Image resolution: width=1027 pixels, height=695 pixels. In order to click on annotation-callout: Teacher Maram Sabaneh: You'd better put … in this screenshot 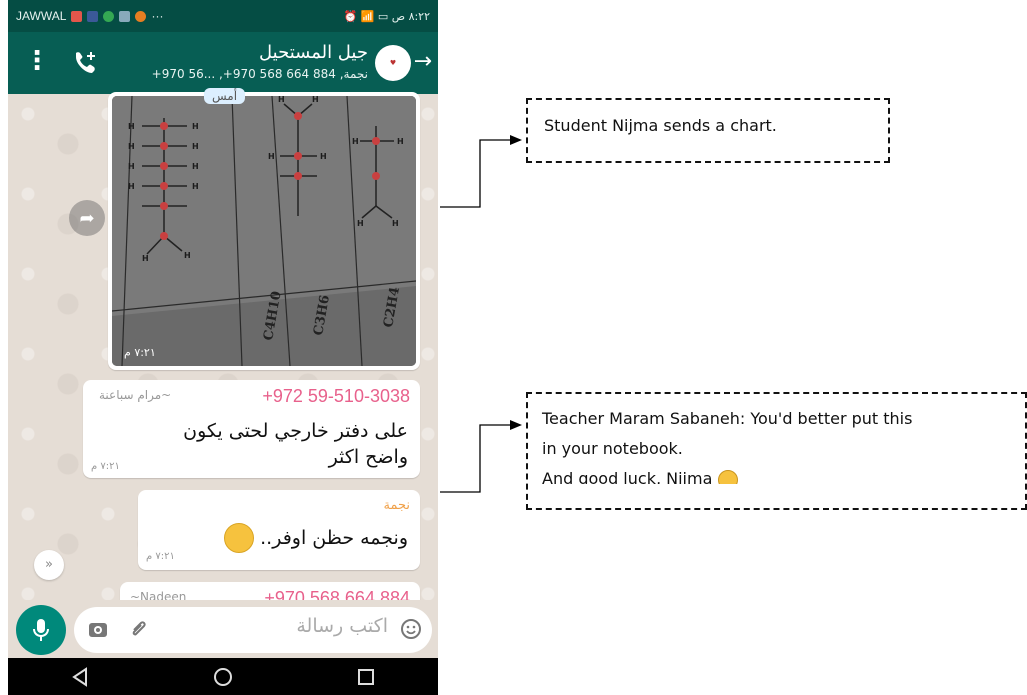, I will do `click(776, 451)`.